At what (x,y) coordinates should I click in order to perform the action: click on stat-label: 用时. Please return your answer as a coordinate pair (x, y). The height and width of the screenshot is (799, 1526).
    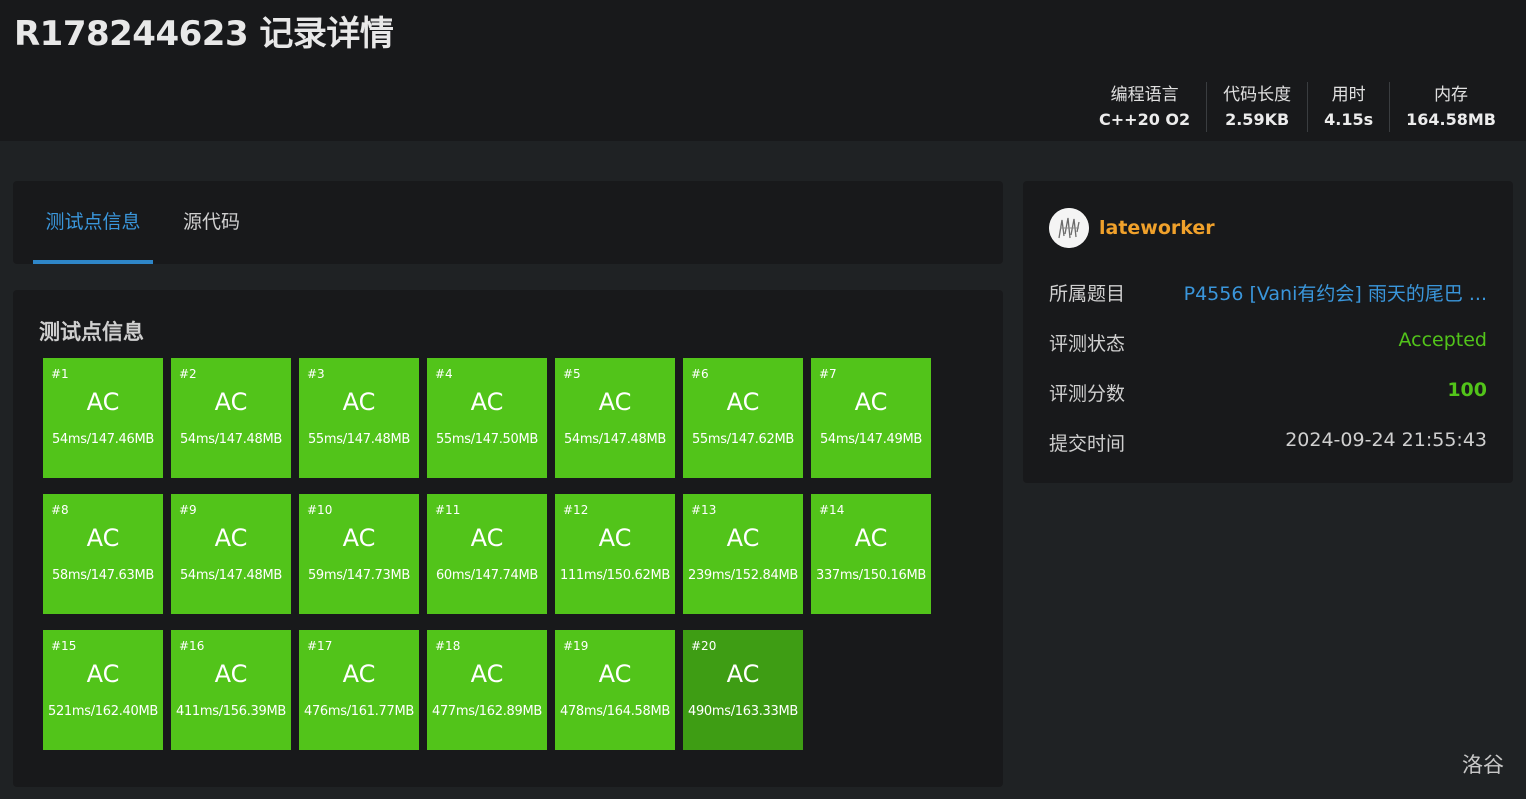
    Looking at the image, I should click on (1348, 95).